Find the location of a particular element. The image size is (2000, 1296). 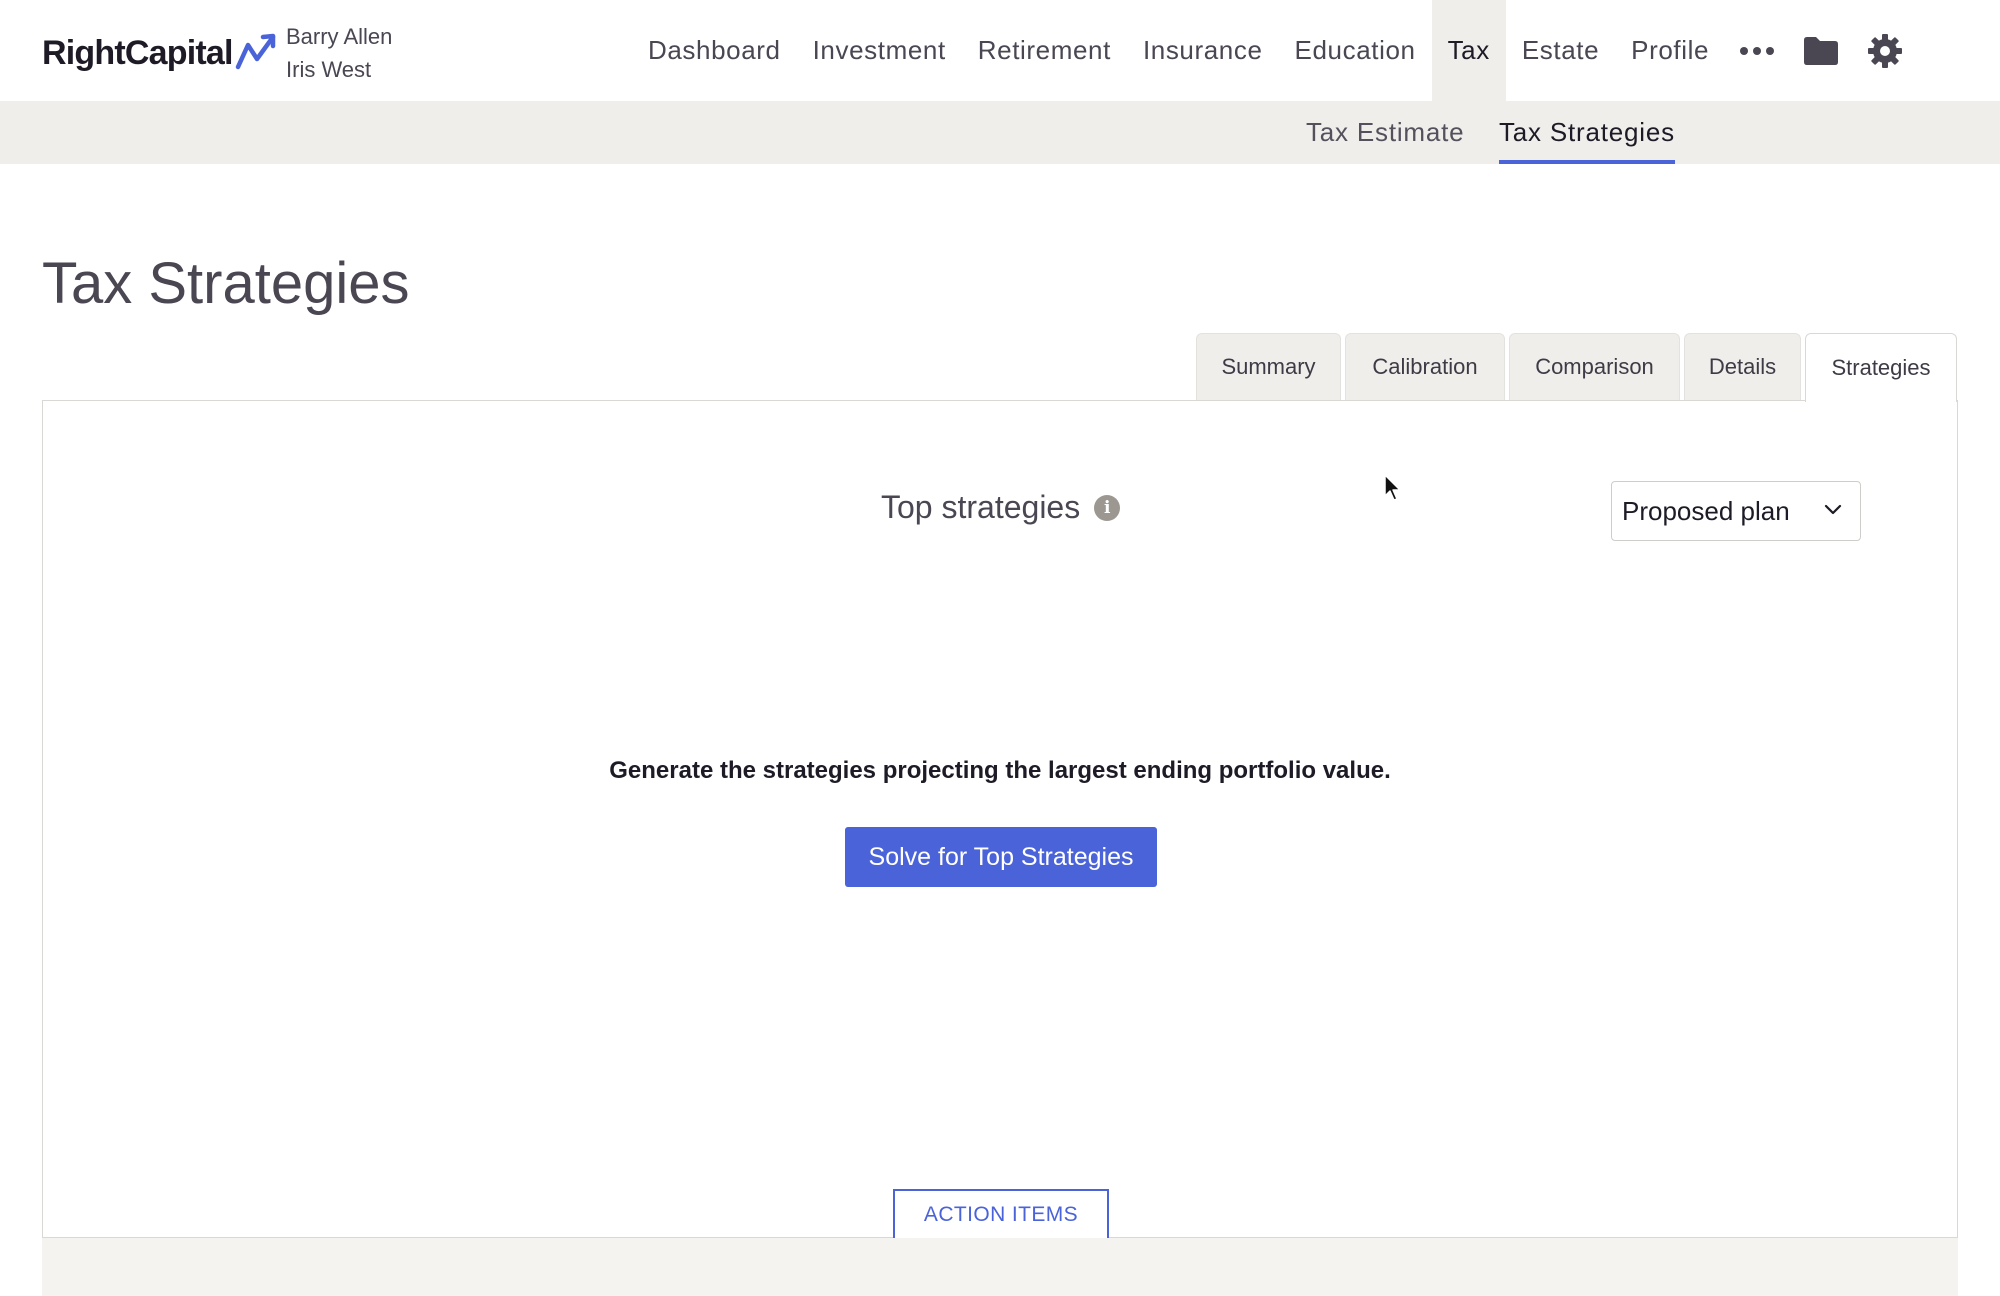

top-strategies-heading: Top strategies i is located at coordinates (1001, 507).